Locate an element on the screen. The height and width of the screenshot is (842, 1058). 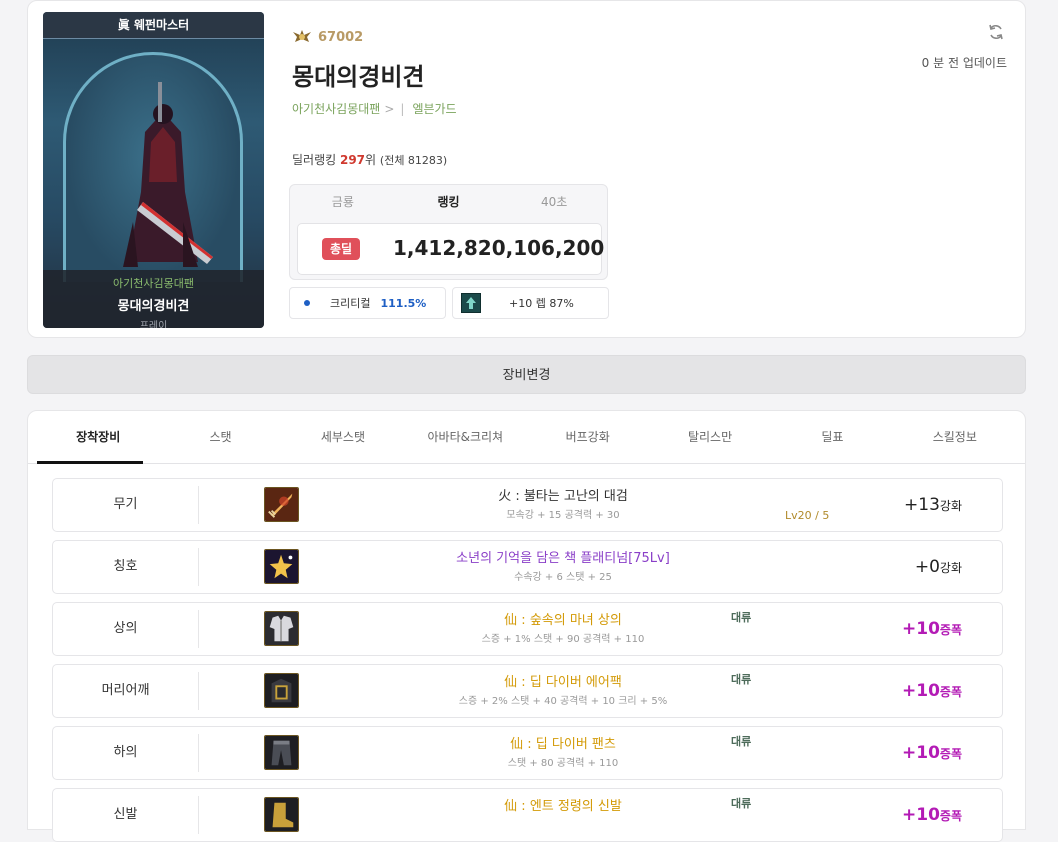
damage-tab-ranking: 랭킹 is located at coordinates (449, 202).